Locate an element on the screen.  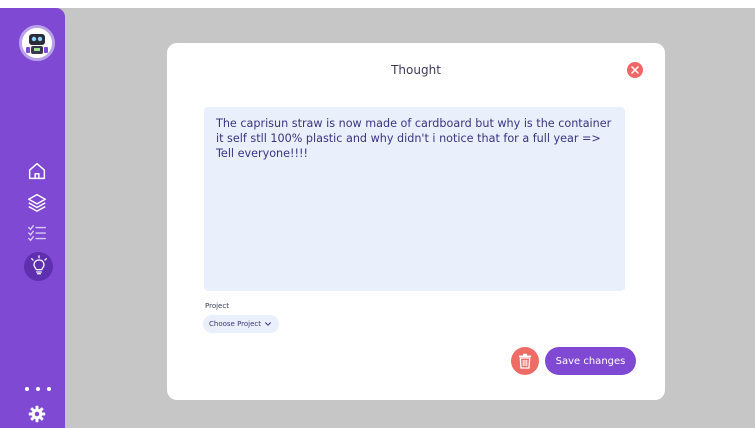
project-label: Project is located at coordinates (217, 306).